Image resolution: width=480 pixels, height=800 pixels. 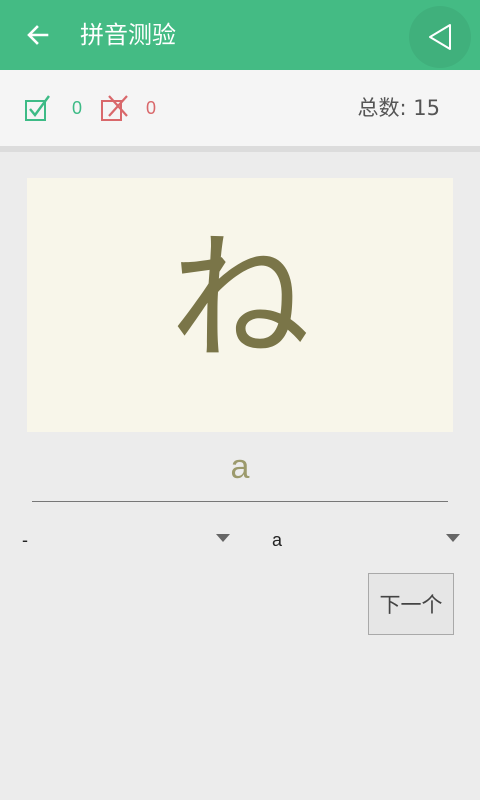 What do you see at coordinates (151, 107) in the screenshot?
I see `wrong-count: 0` at bounding box center [151, 107].